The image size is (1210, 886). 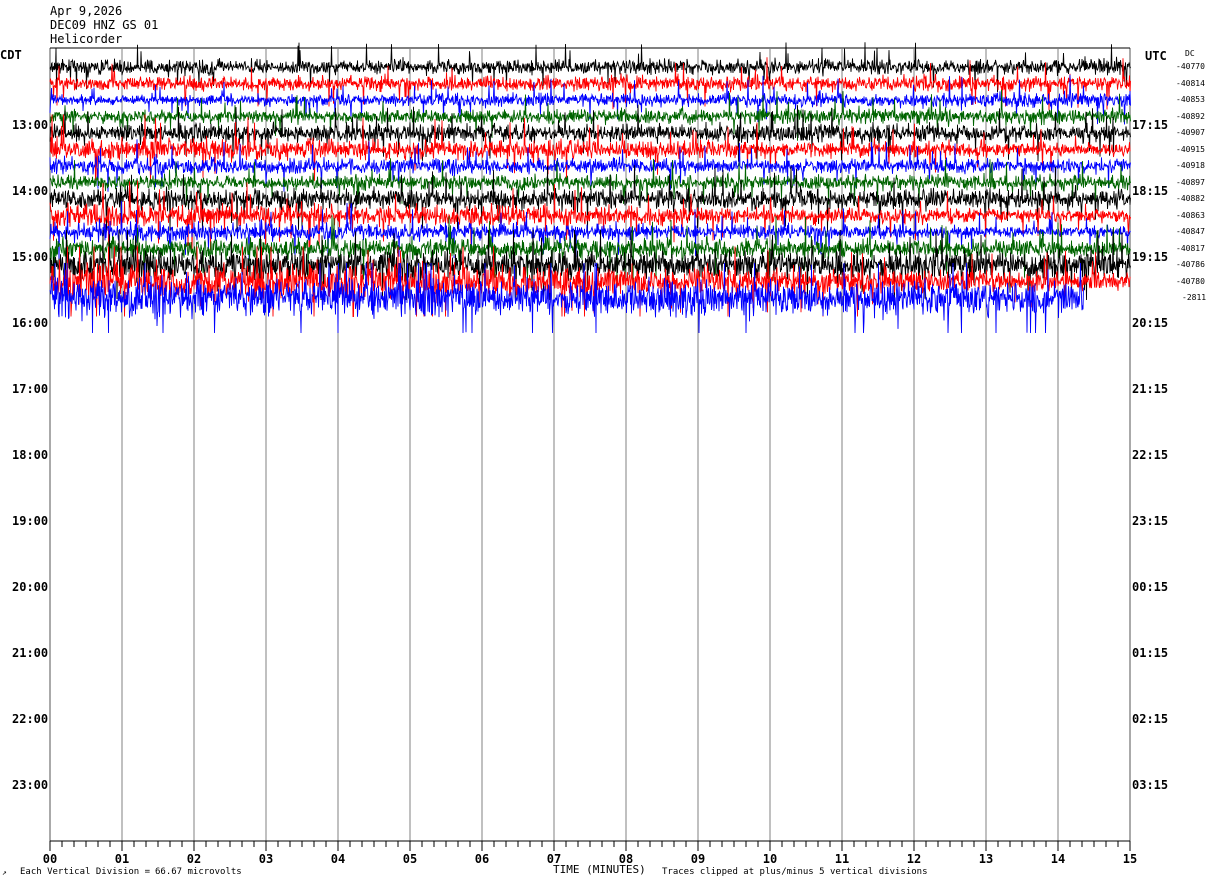 What do you see at coordinates (1150, 719) in the screenshot?
I see `right-hour-label: 02:15` at bounding box center [1150, 719].